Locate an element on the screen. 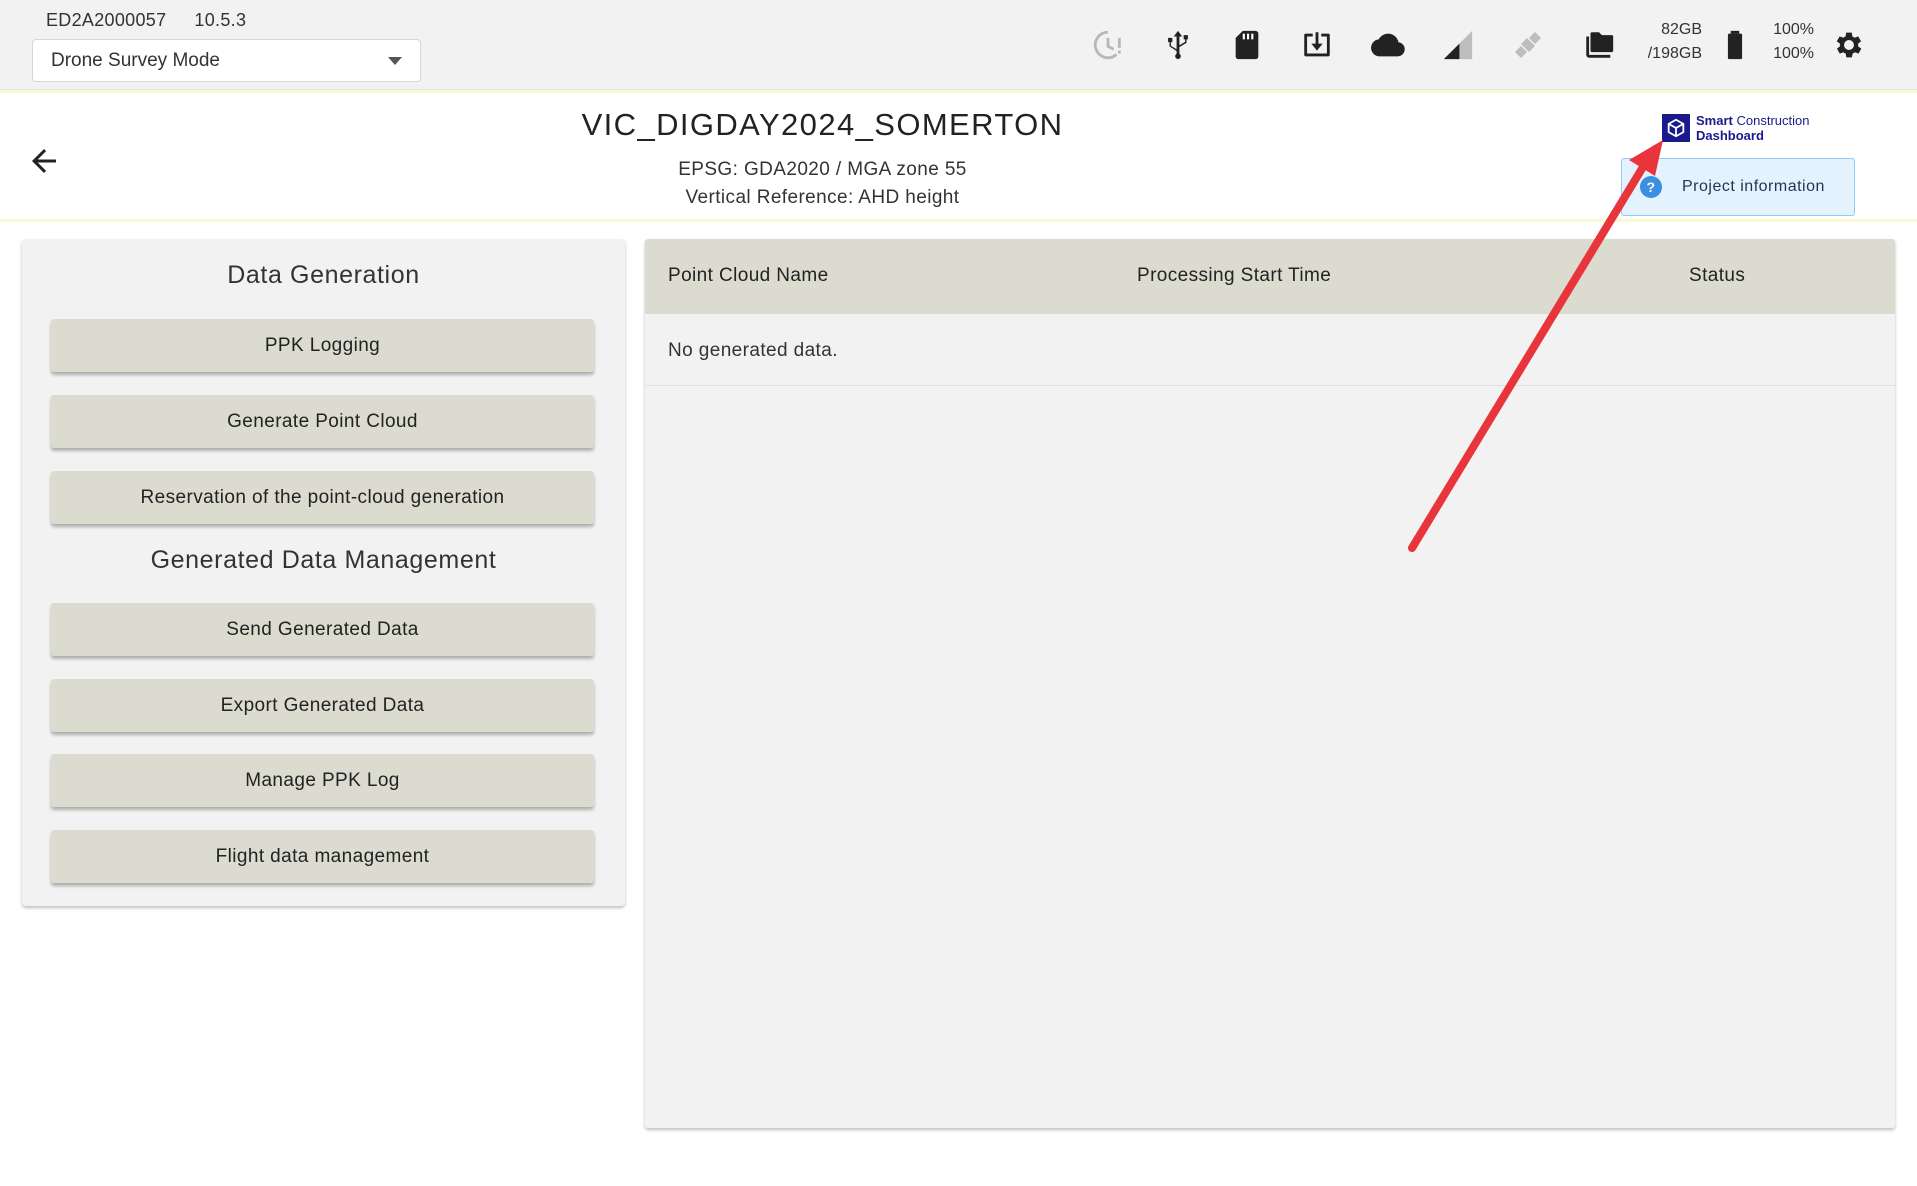 The height and width of the screenshot is (1186, 1917). logo-text-smart: Smart is located at coordinates (1714, 120).